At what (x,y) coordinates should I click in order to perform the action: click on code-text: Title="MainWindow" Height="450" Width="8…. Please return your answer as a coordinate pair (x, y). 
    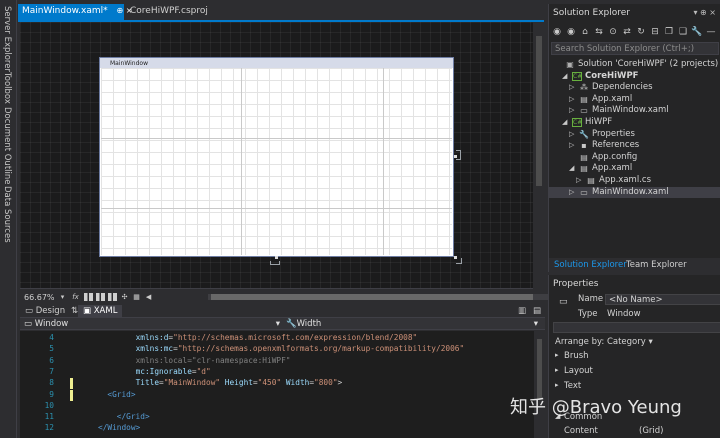
    Looking at the image, I should click on (239, 383).